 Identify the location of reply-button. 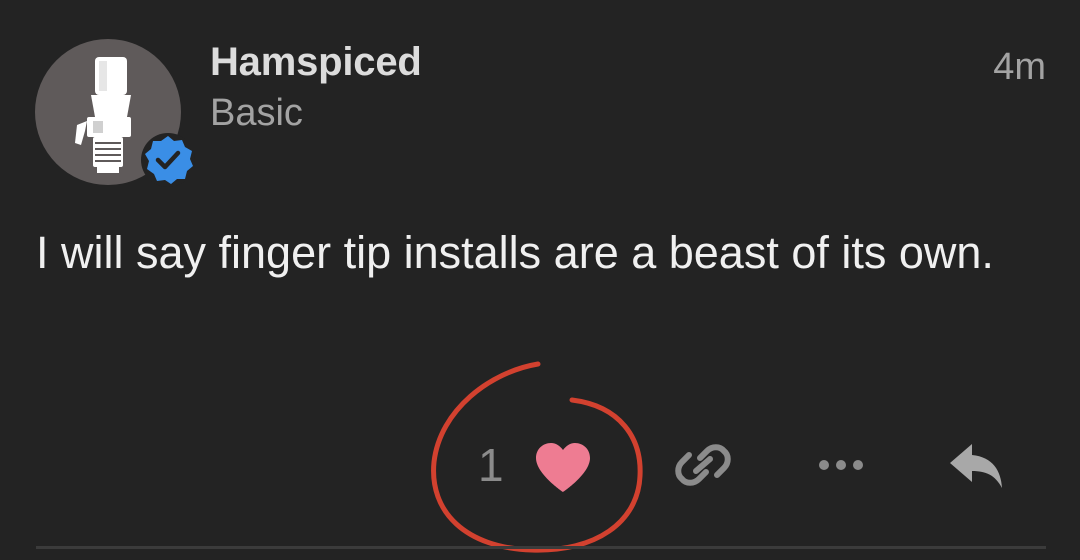
(978, 466).